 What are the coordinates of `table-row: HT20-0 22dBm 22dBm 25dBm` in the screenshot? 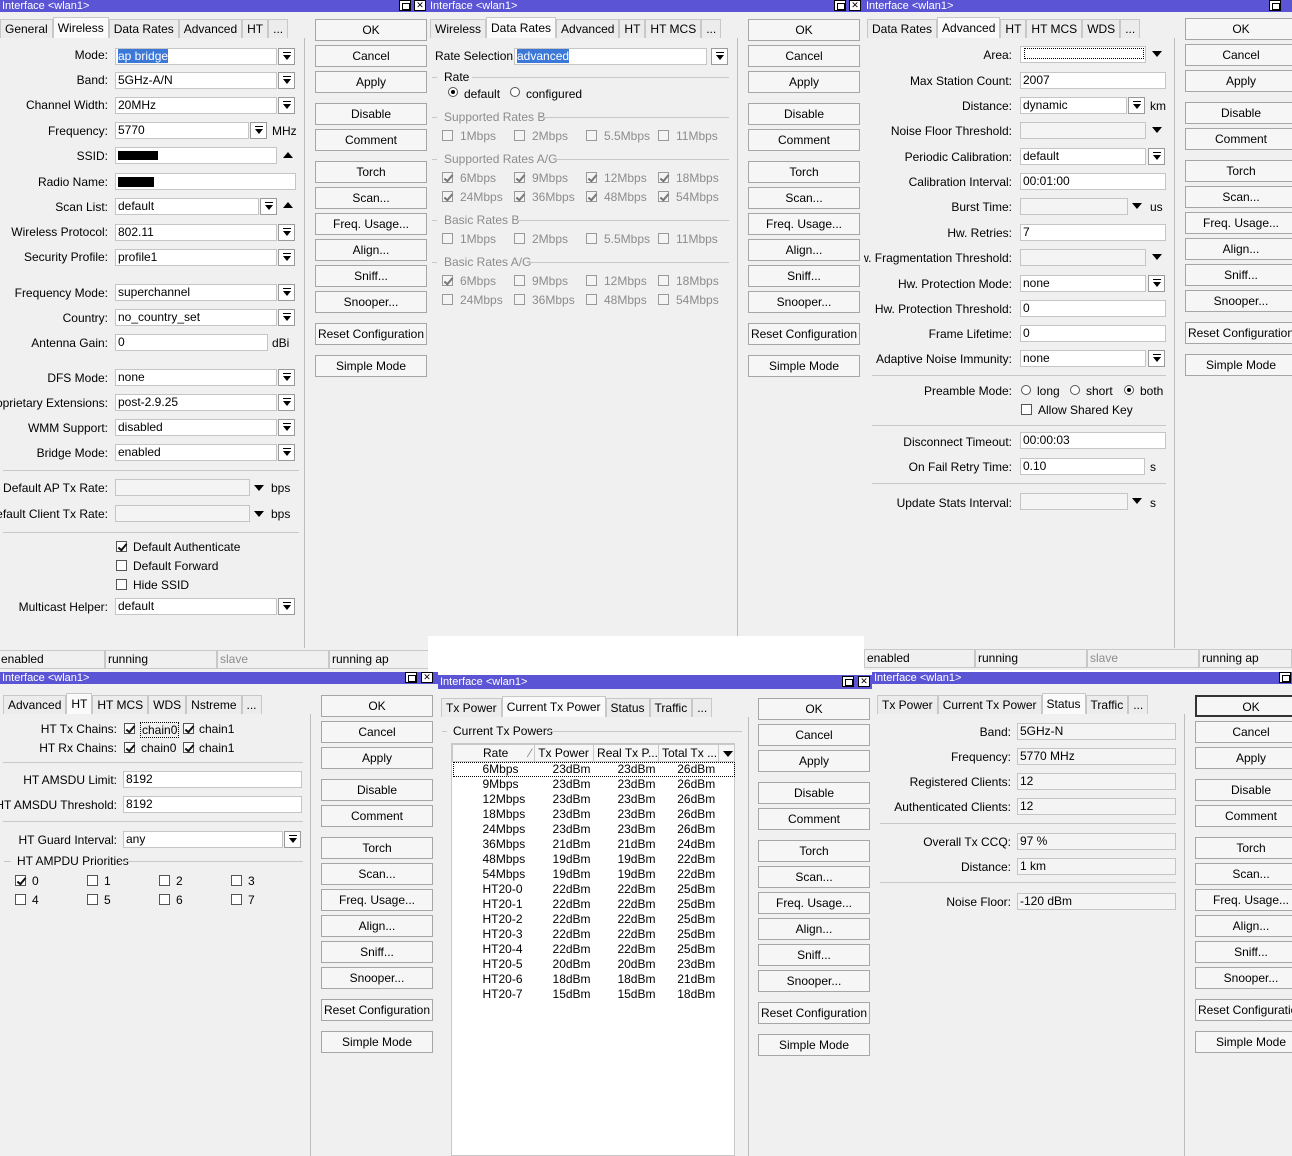 It's located at (594, 889).